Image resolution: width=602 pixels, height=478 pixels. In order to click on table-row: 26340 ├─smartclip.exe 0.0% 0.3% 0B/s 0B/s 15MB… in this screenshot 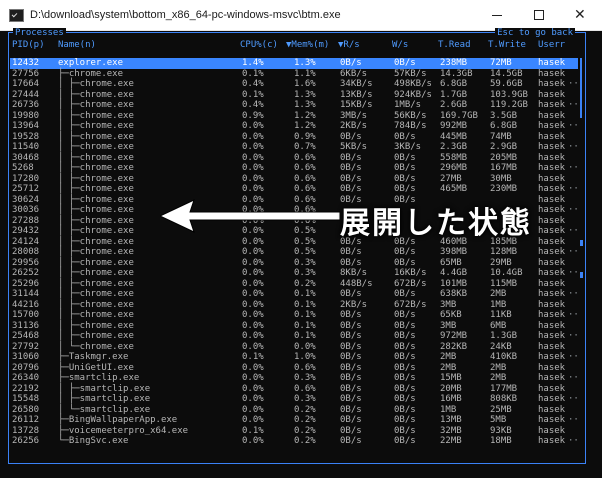, I will do `click(294, 378)`.